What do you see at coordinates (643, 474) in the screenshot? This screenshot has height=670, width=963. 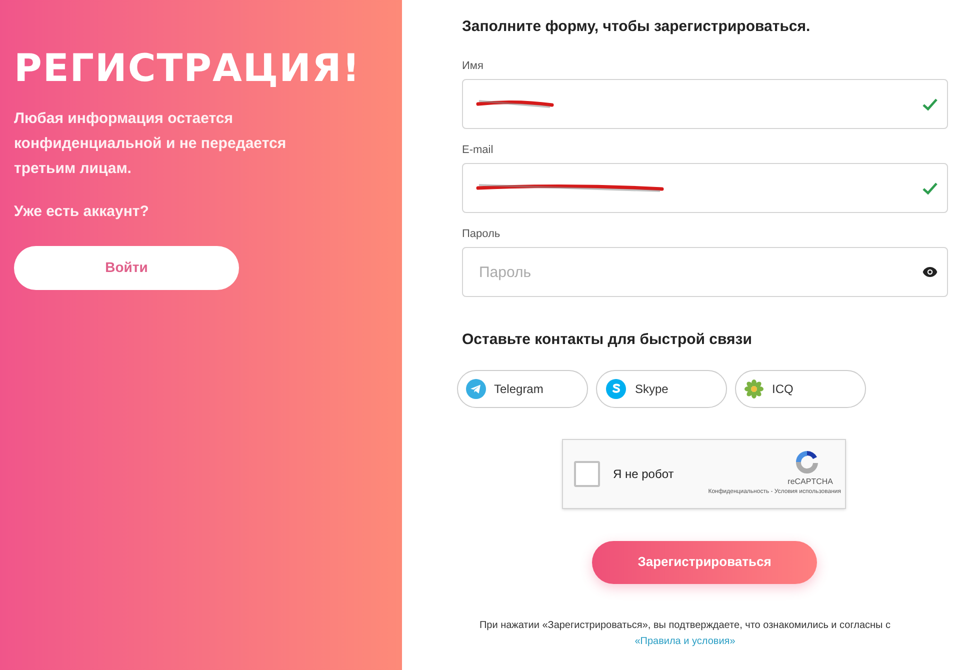 I see `captcha-label: Я не робот` at bounding box center [643, 474].